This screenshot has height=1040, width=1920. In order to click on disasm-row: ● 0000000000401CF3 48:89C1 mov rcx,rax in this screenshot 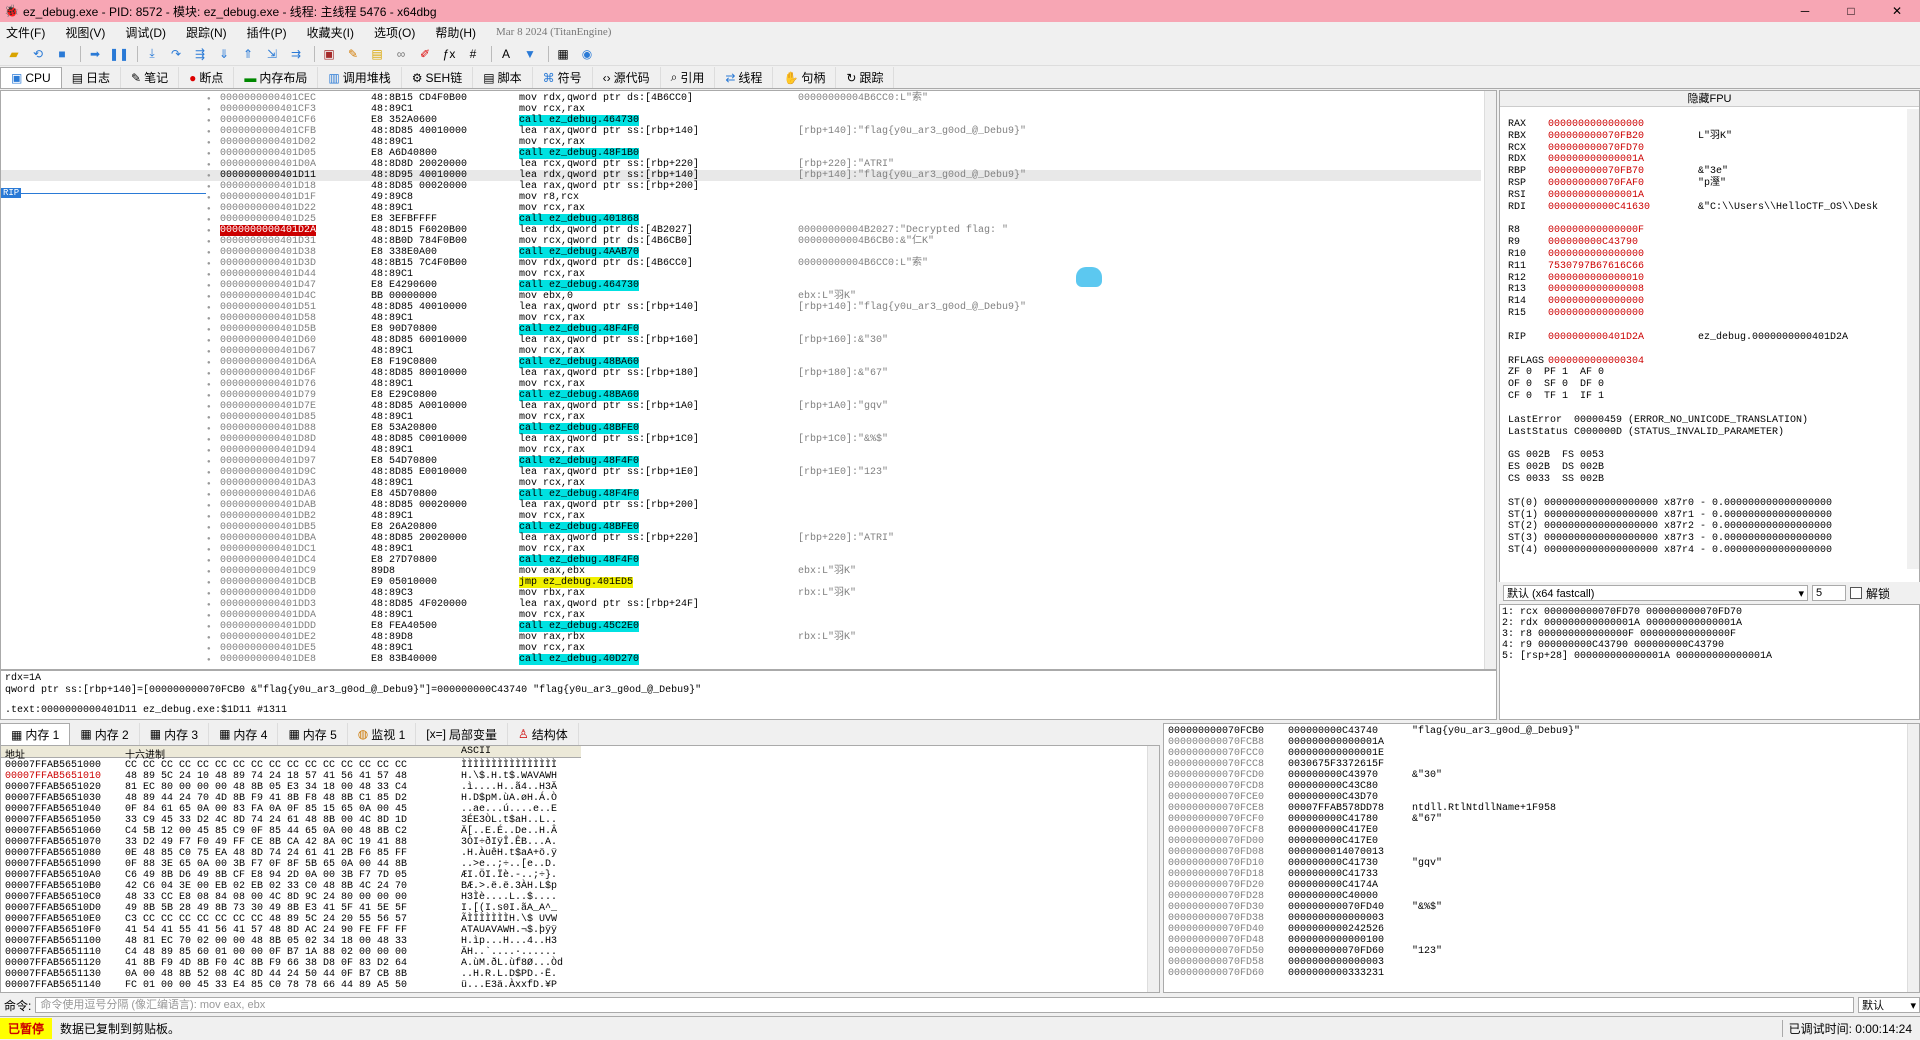, I will do `click(741, 109)`.